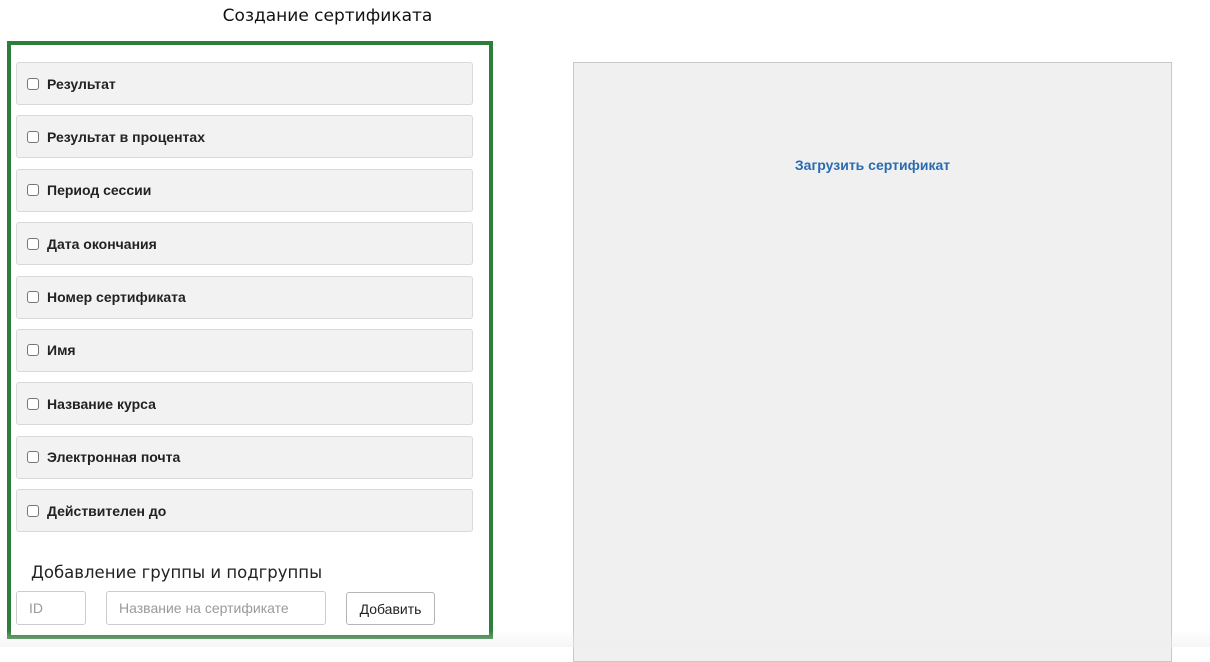 This screenshot has width=1210, height=662. Describe the element at coordinates (244, 244) in the screenshot. I see `field-row-end-date: Дата окончания` at that location.